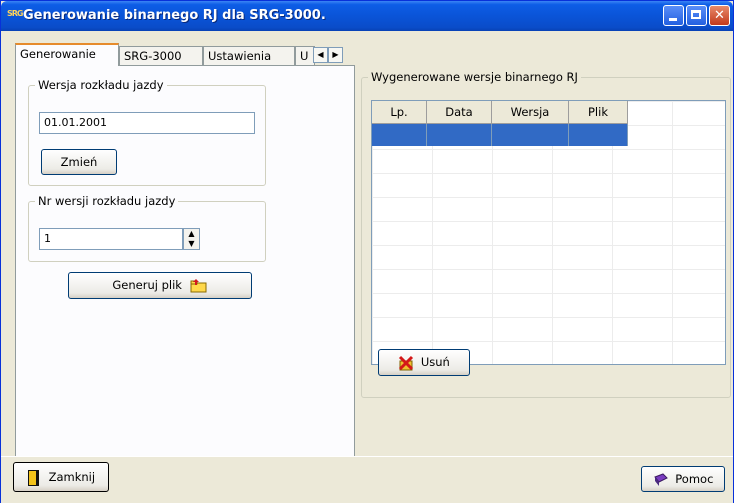 The height and width of the screenshot is (503, 734). I want to click on delete-button: Usuń, so click(424, 362).